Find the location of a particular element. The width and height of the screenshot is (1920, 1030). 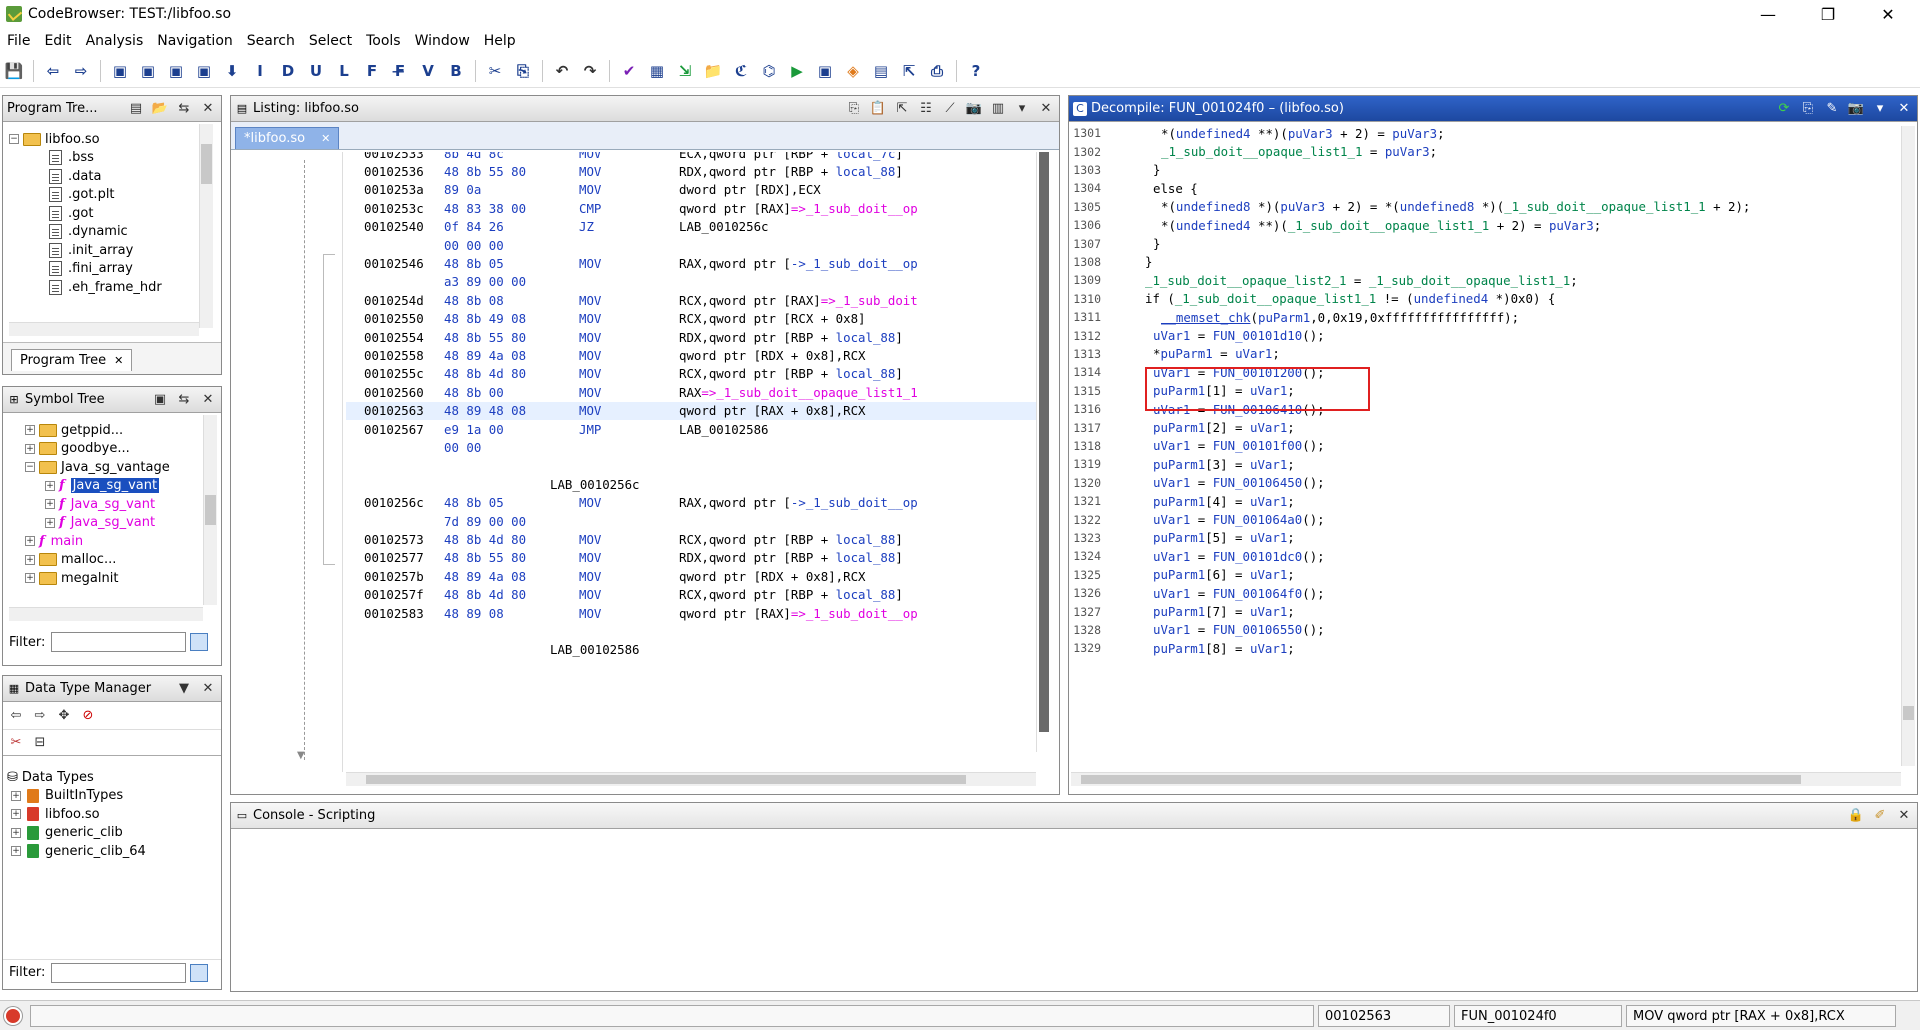

listing-address: 0010256c is located at coordinates (404, 502).